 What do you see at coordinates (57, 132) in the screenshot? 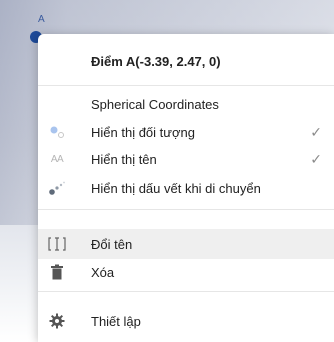
I see `show-object-icon` at bounding box center [57, 132].